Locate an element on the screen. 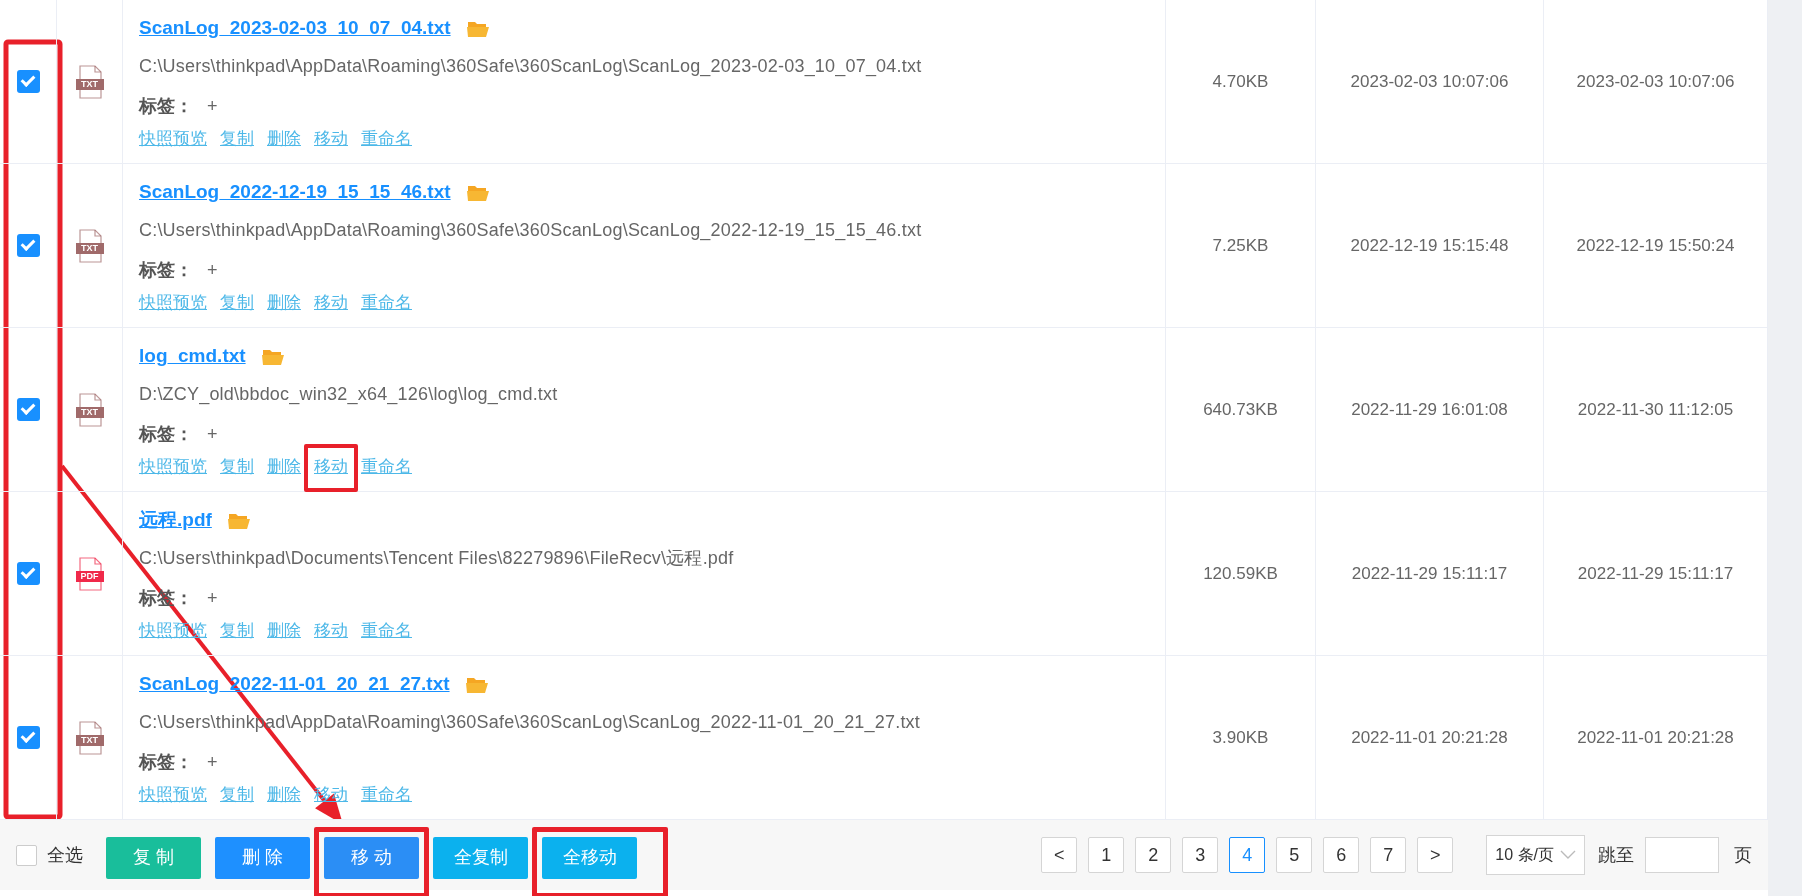 This screenshot has height=896, width=1802. delete-button: 删 除 is located at coordinates (262, 857).